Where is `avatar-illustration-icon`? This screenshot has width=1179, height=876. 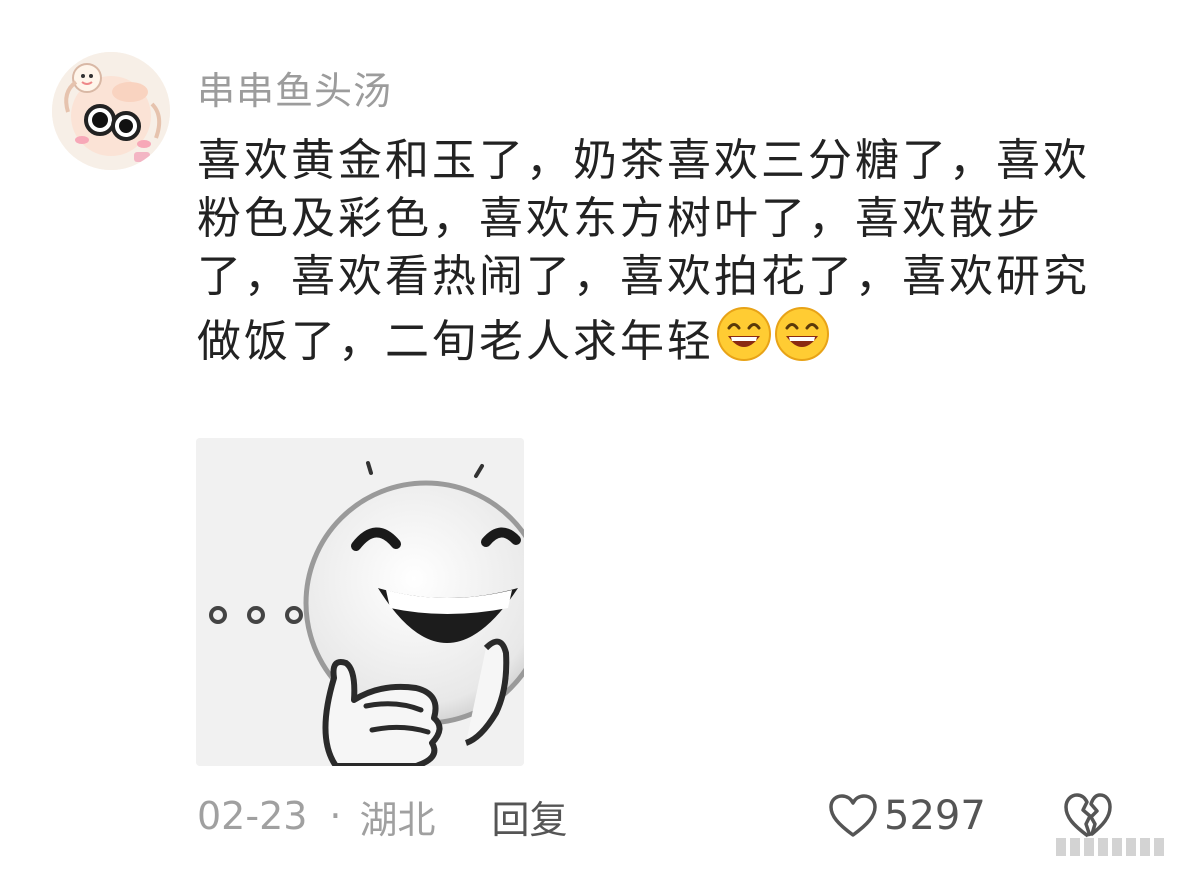 avatar-illustration-icon is located at coordinates (111, 111).